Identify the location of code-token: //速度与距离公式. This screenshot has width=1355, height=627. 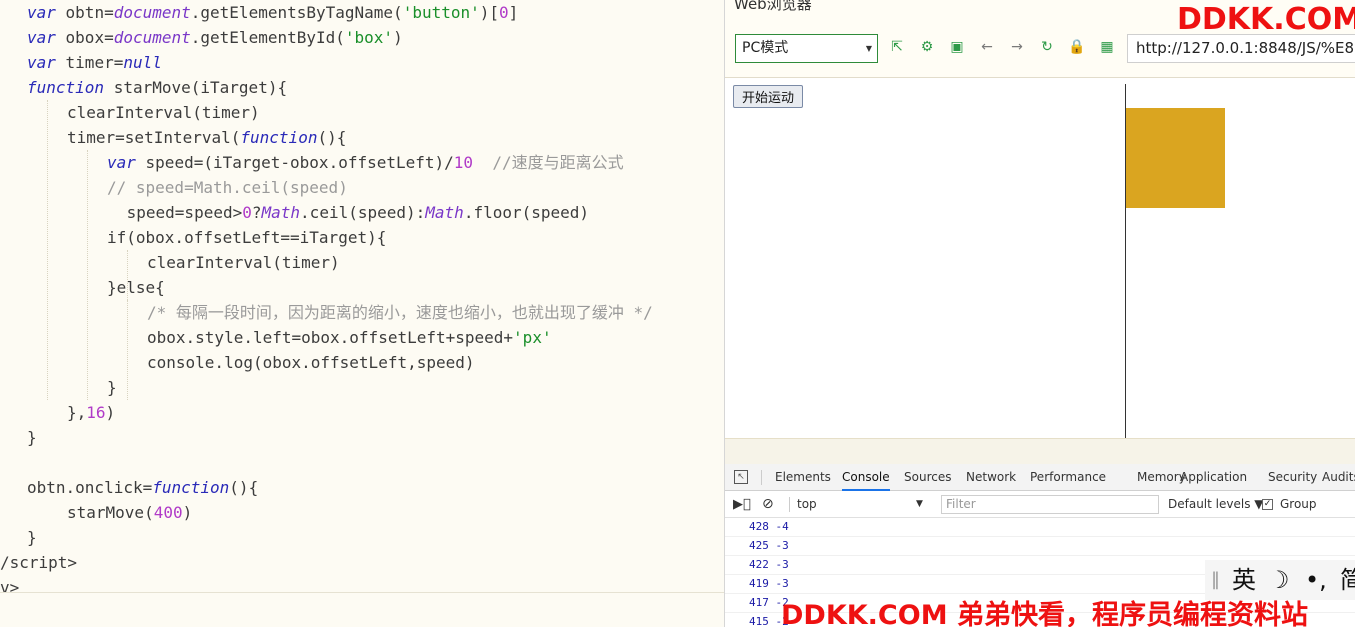
(548, 162).